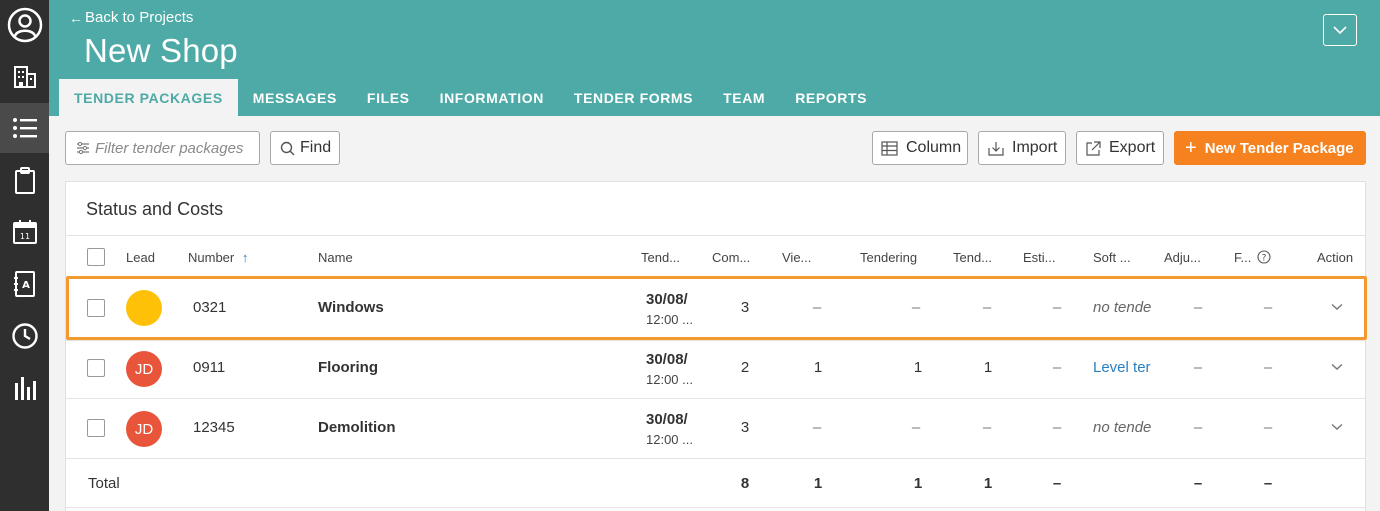 The width and height of the screenshot is (1380, 511). I want to click on find-button: Find, so click(305, 148).